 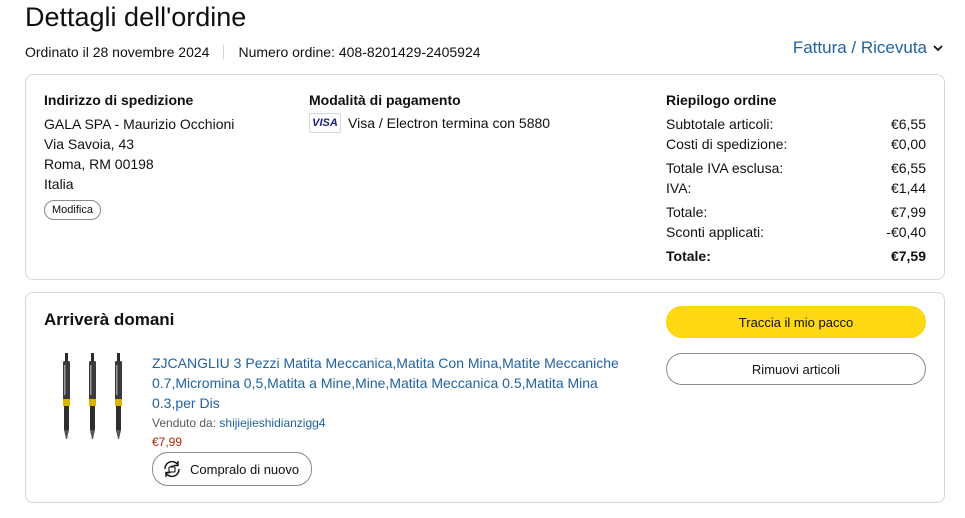 I want to click on edit-address-button: Modifica, so click(x=72, y=210).